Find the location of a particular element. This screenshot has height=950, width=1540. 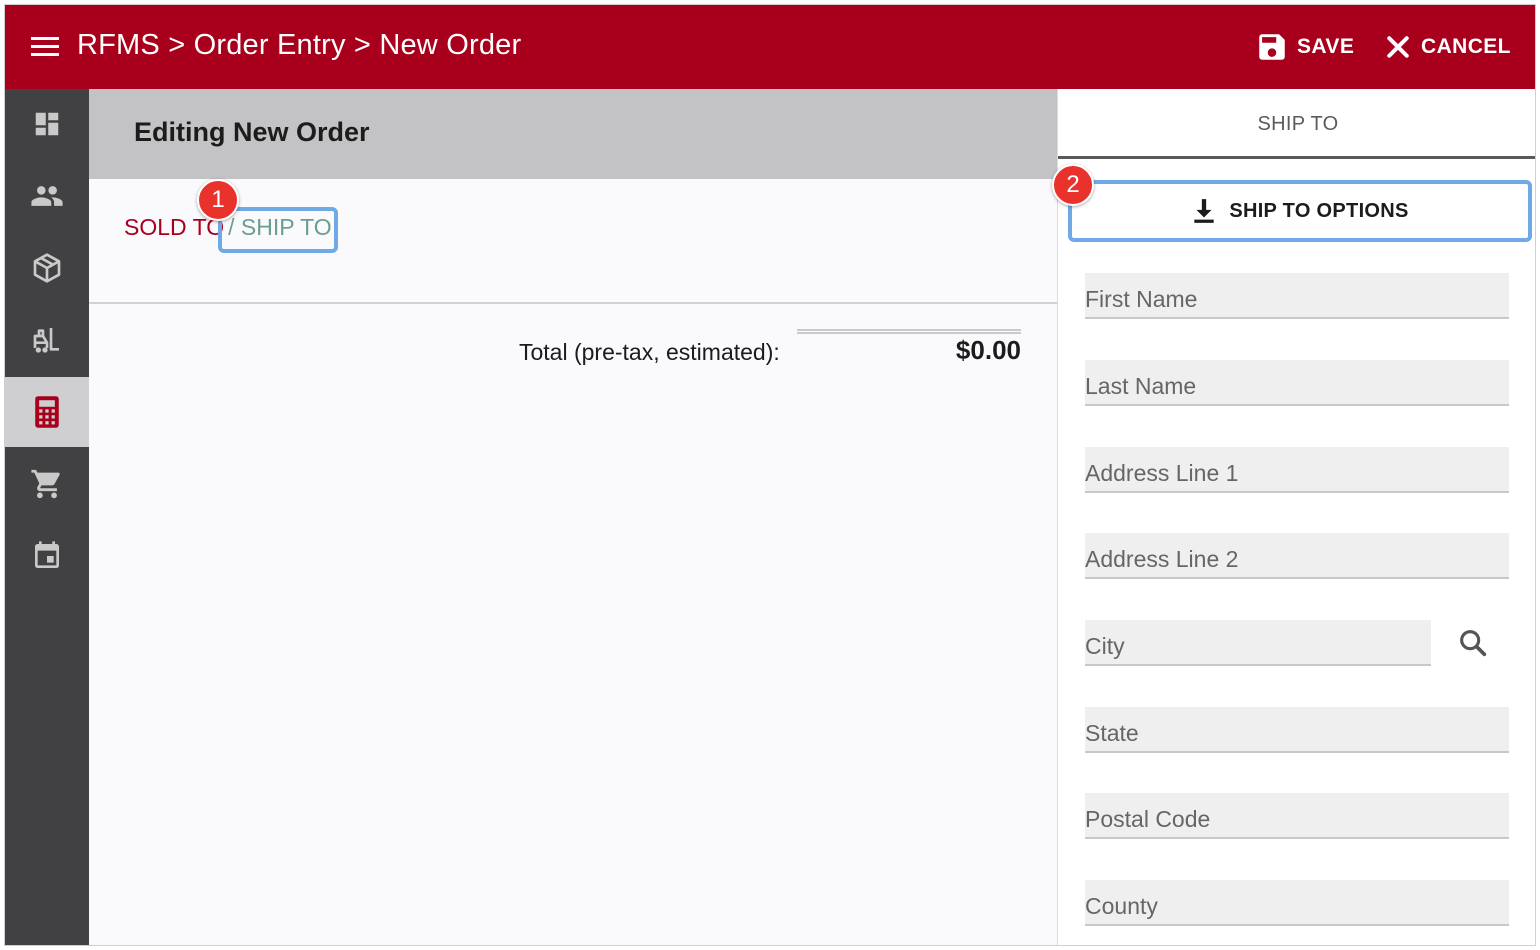

customers-icon is located at coordinates (47, 196).